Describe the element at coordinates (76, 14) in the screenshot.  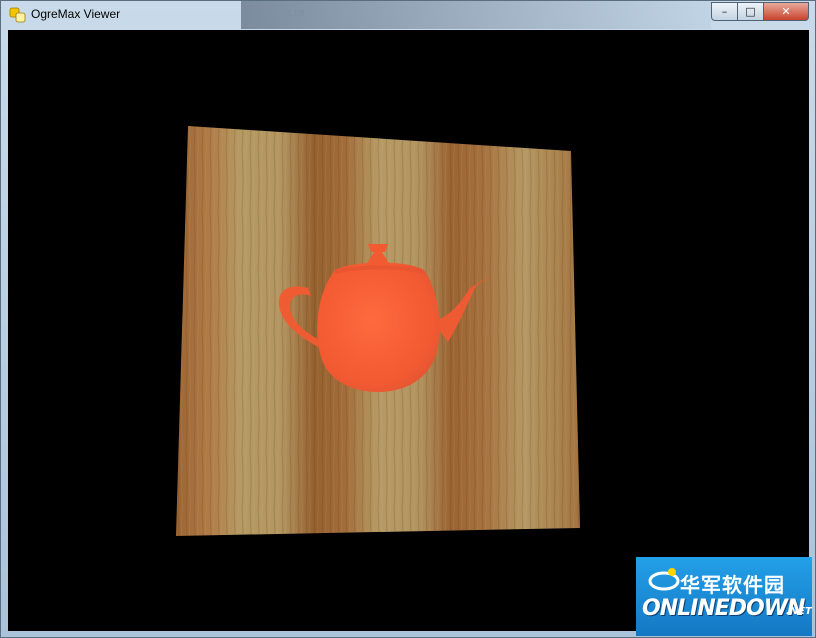
I see `window-title: OgreMax Viewer` at that location.